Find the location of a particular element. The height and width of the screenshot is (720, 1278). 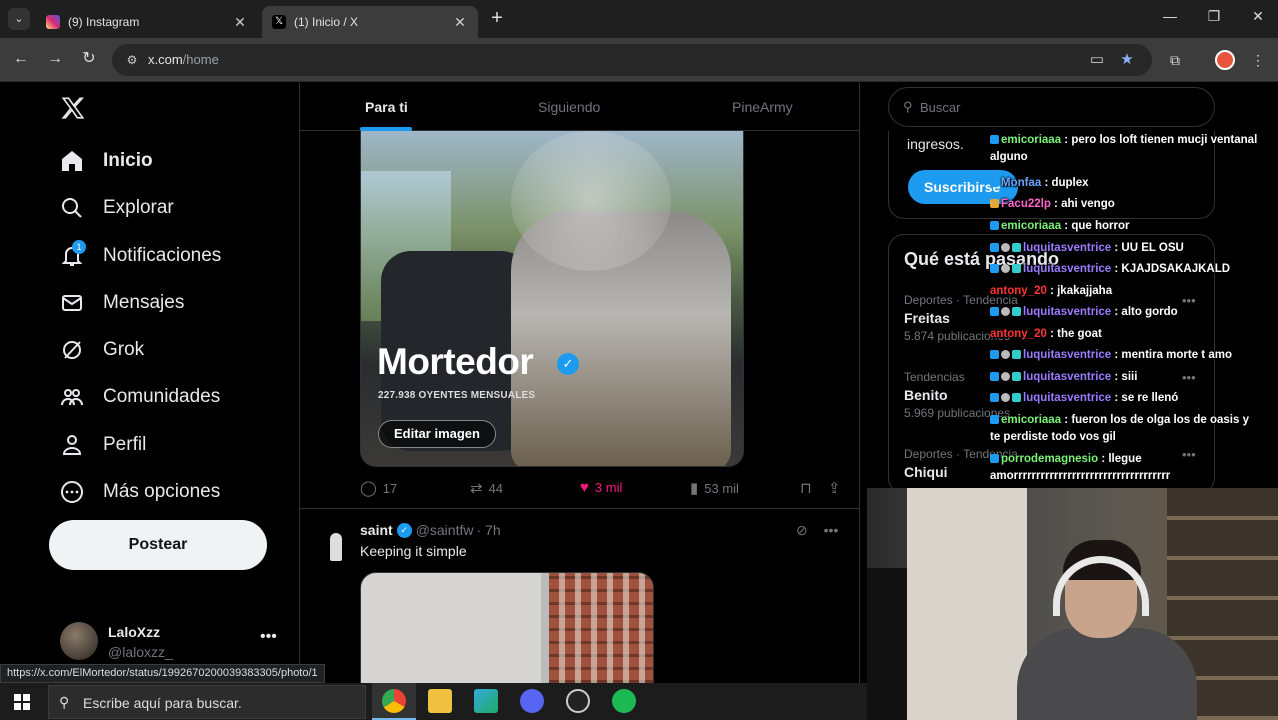

chat-text: : se re llenó is located at coordinates (1145, 398).